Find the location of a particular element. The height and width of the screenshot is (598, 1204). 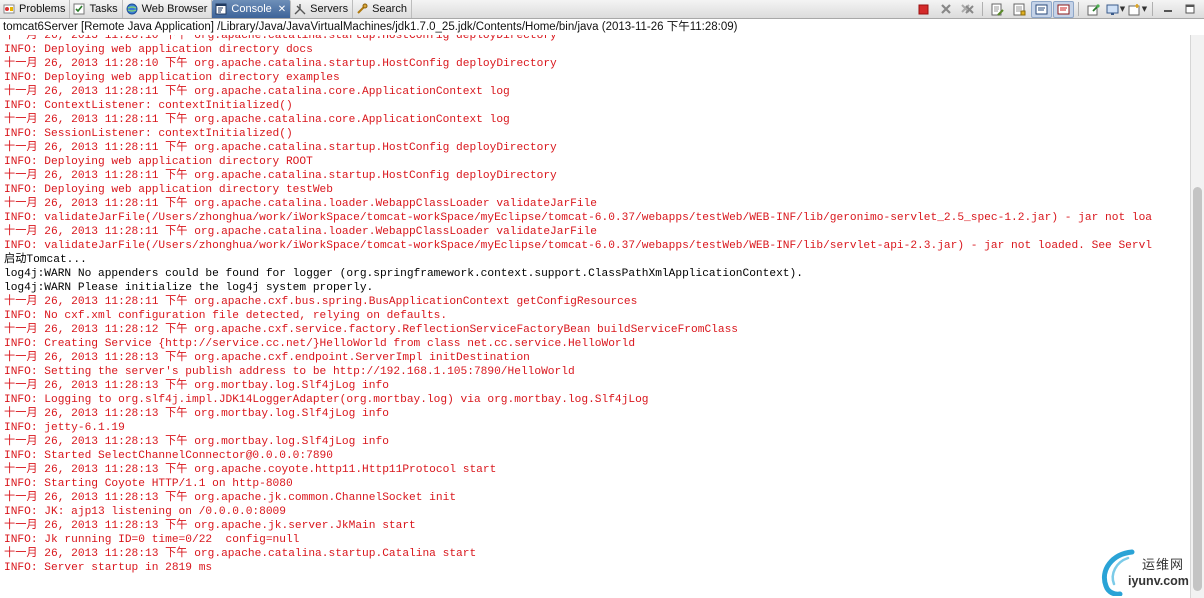

search-icon is located at coordinates (362, 9).